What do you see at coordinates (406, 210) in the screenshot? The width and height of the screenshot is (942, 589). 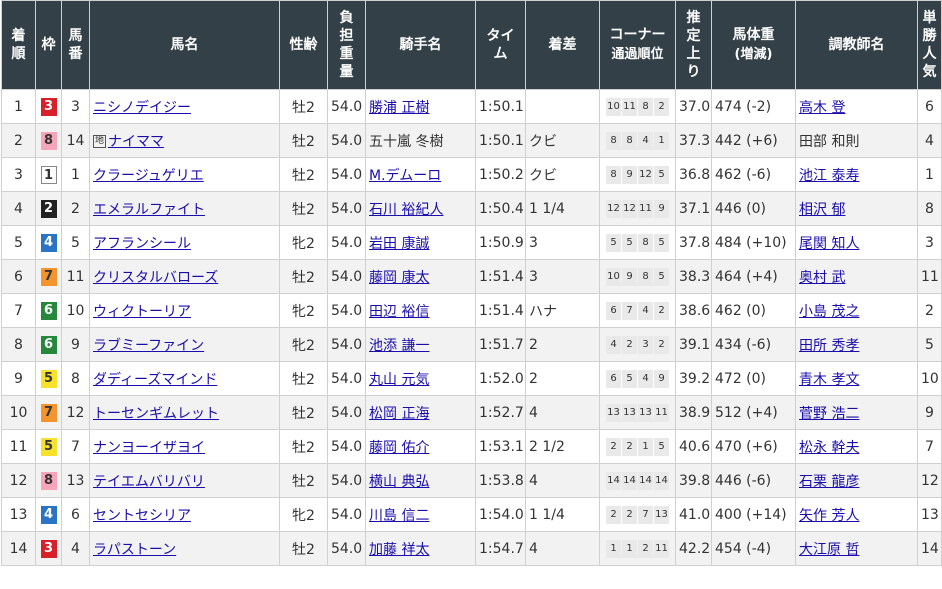 I see `jockey-link: 石川 裕紀人` at bounding box center [406, 210].